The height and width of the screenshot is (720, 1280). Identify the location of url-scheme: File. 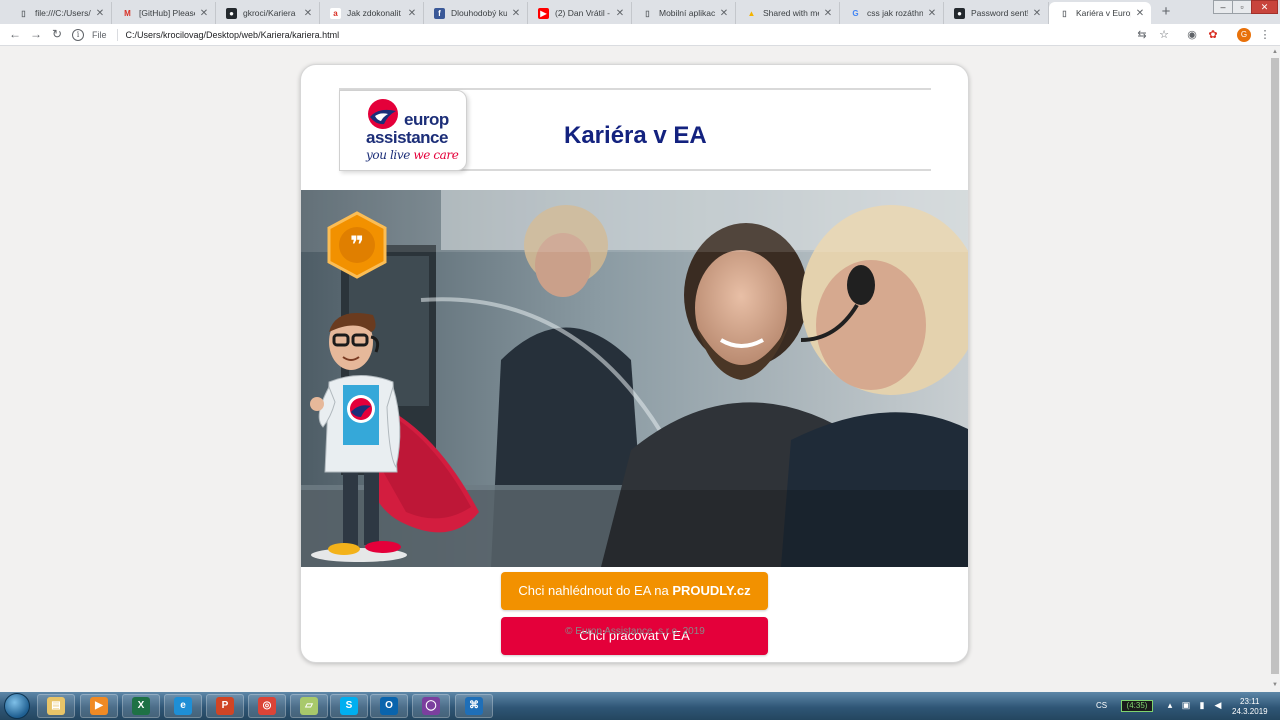
(99, 35).